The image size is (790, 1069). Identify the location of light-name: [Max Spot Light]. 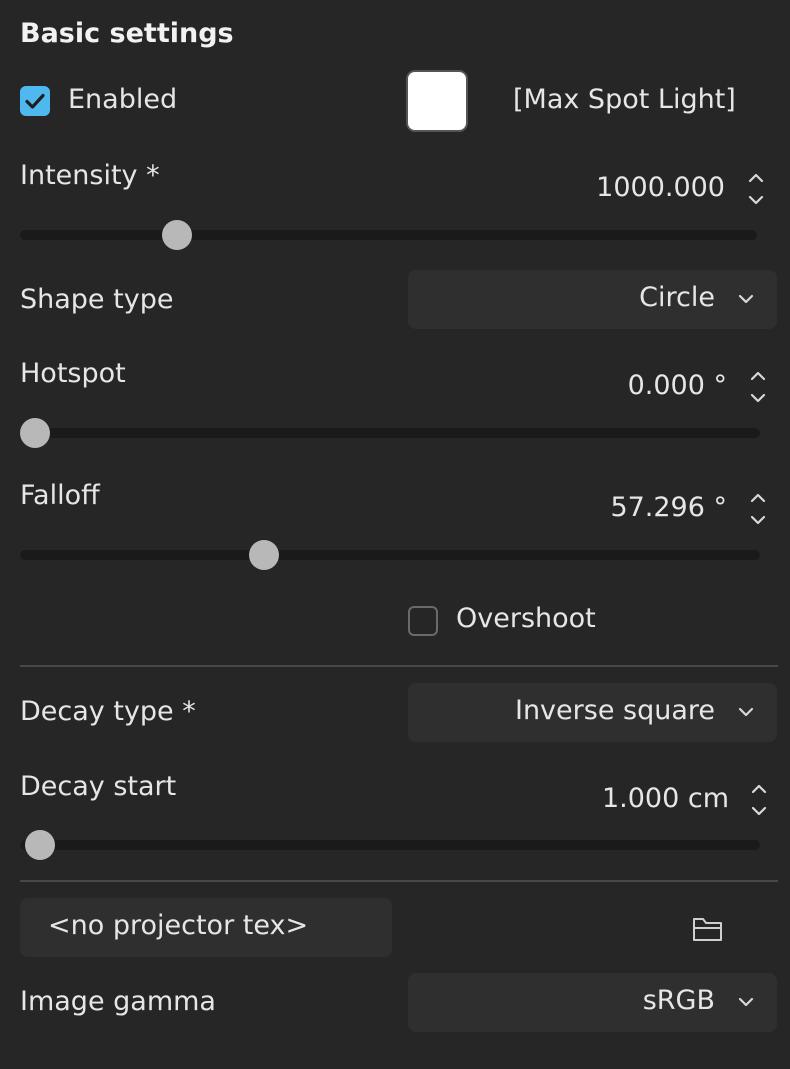
(624, 99).